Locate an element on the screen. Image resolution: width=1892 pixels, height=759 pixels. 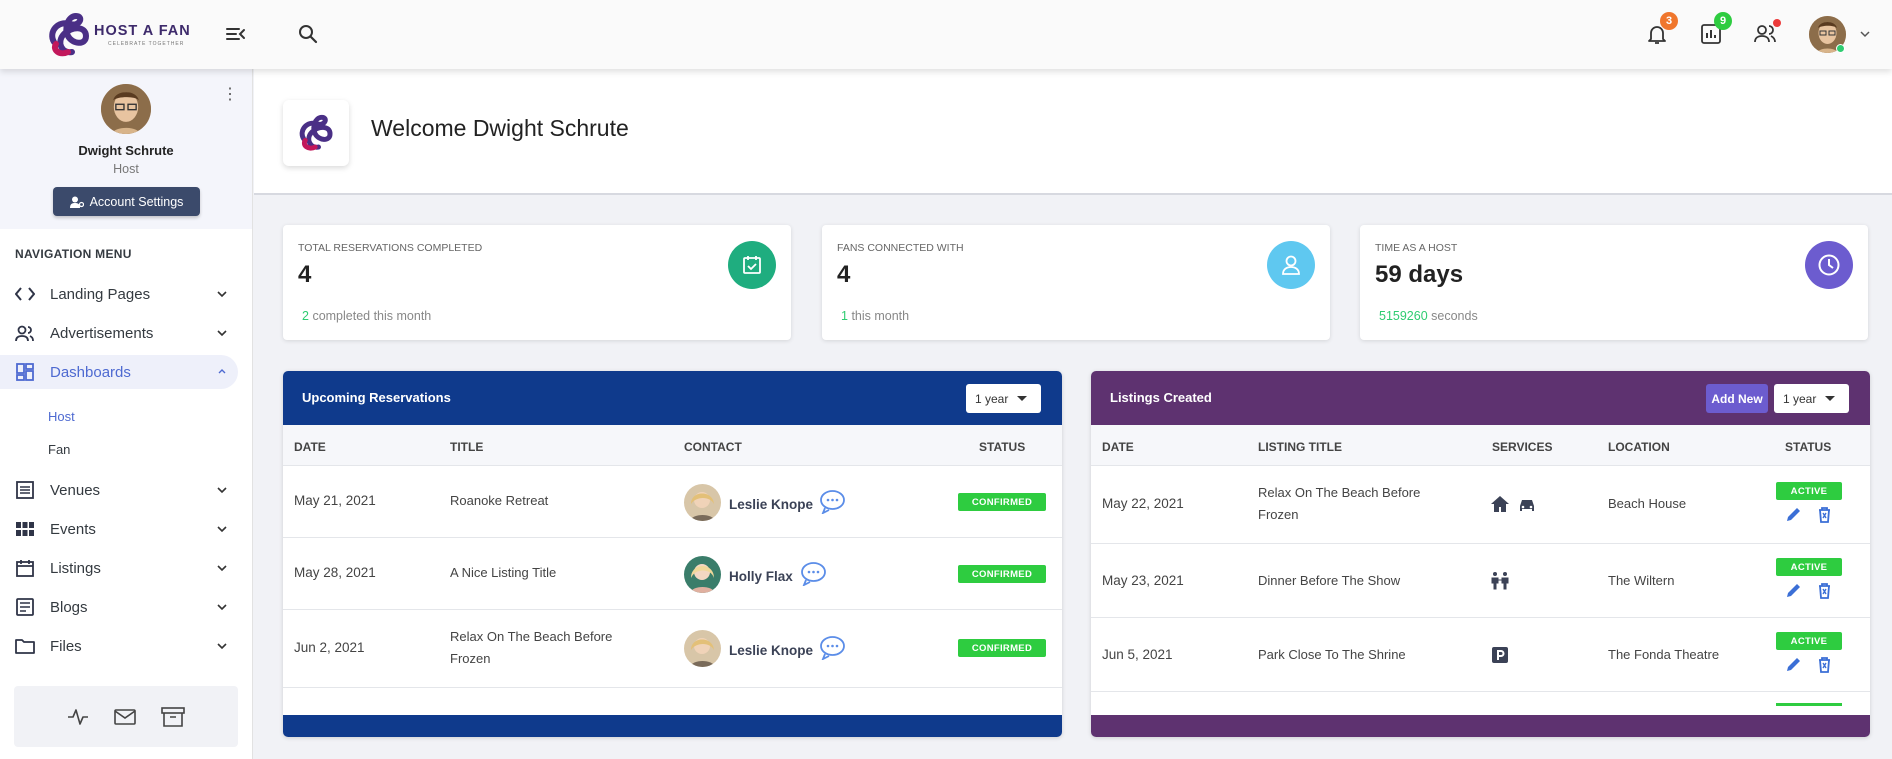
app-logo: HOST A FAN CELEBRATE TOGETHER is located at coordinates (118, 35).